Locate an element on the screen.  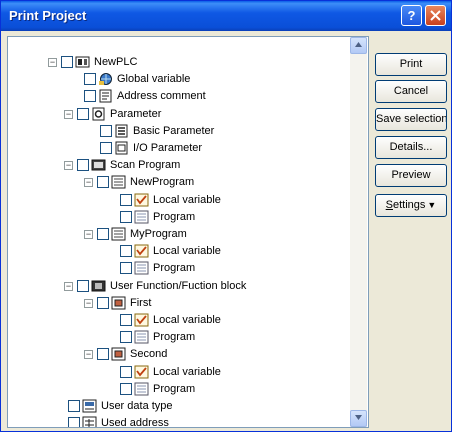
title-bar: Print Project ? is located at coordinates (226, 16).